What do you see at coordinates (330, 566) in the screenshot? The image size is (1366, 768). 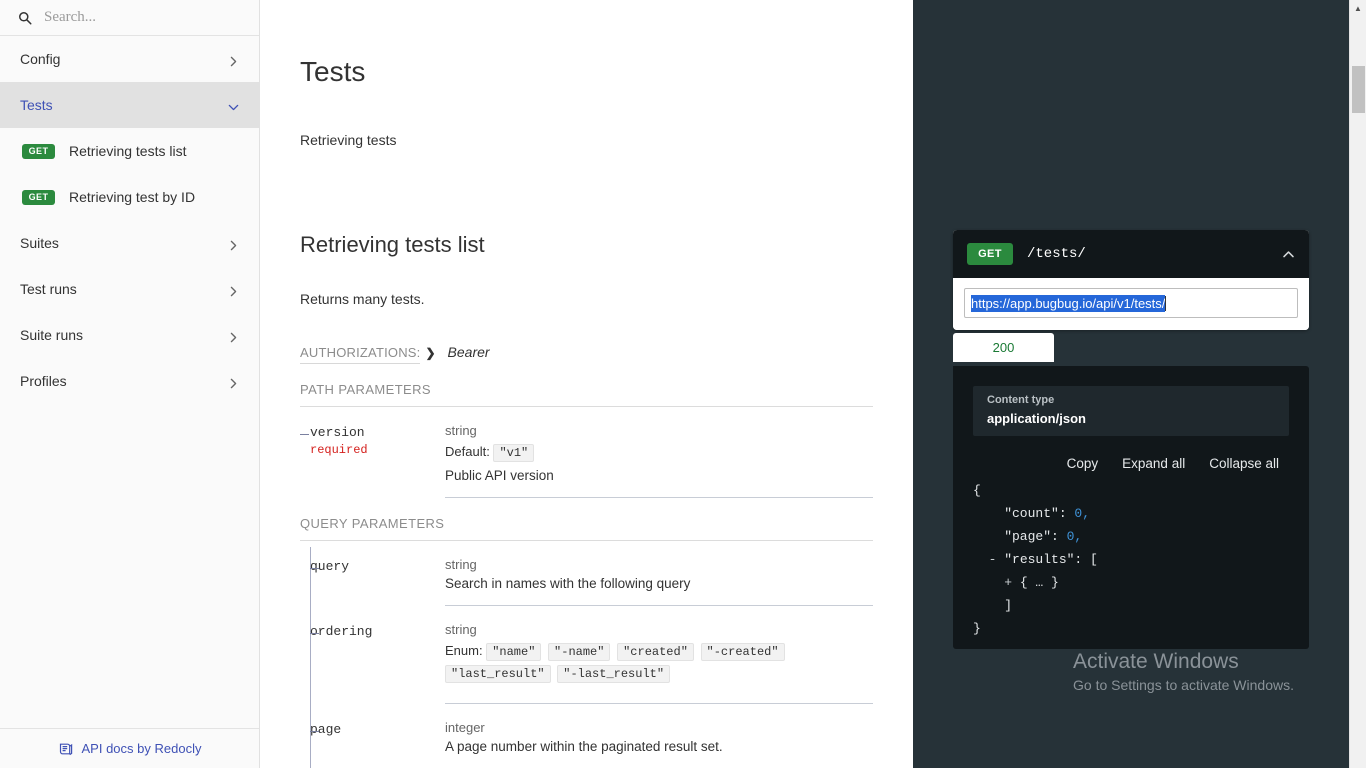 I see `parameter-name: query` at bounding box center [330, 566].